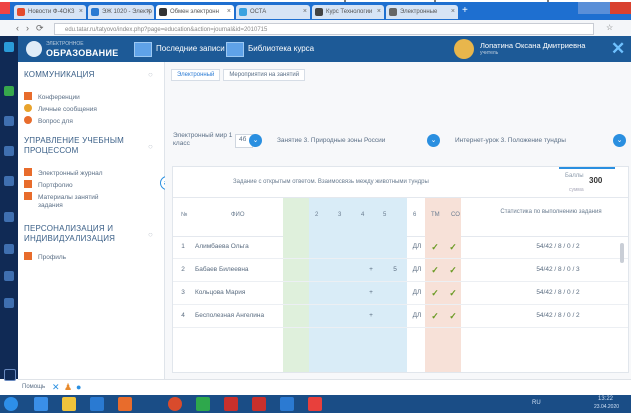  What do you see at coordinates (239, 293) in the screenshot?
I see `student-name: Кольцова Мария` at bounding box center [239, 293].